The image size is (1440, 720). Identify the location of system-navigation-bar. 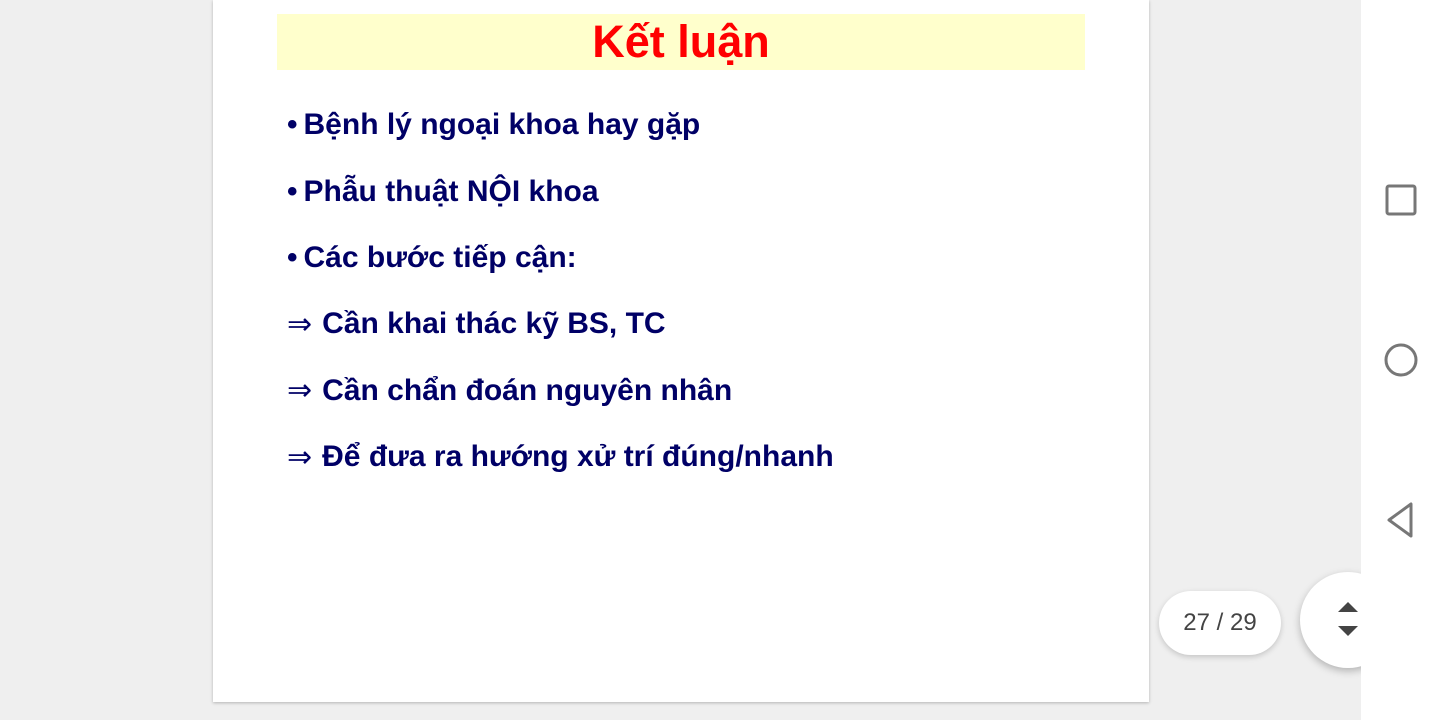
(1400, 360).